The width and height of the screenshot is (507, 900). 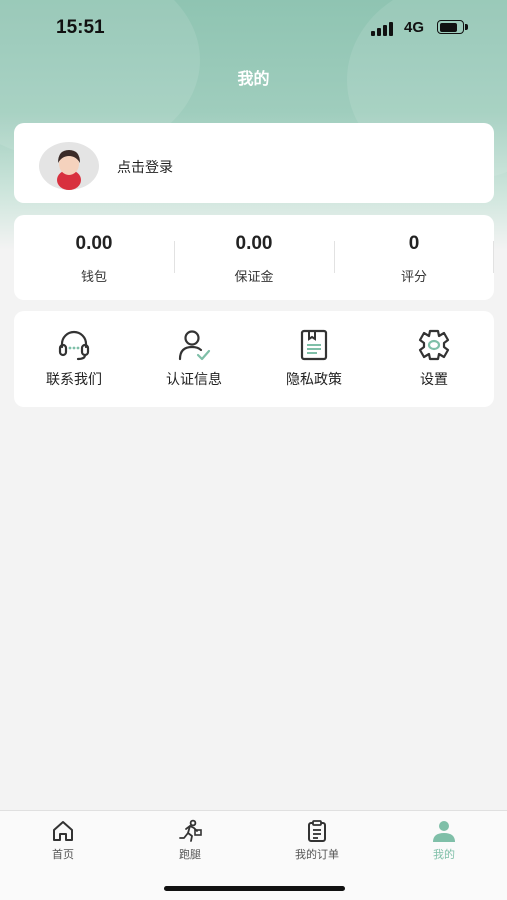 I want to click on status-time: 15:51, so click(x=80, y=27).